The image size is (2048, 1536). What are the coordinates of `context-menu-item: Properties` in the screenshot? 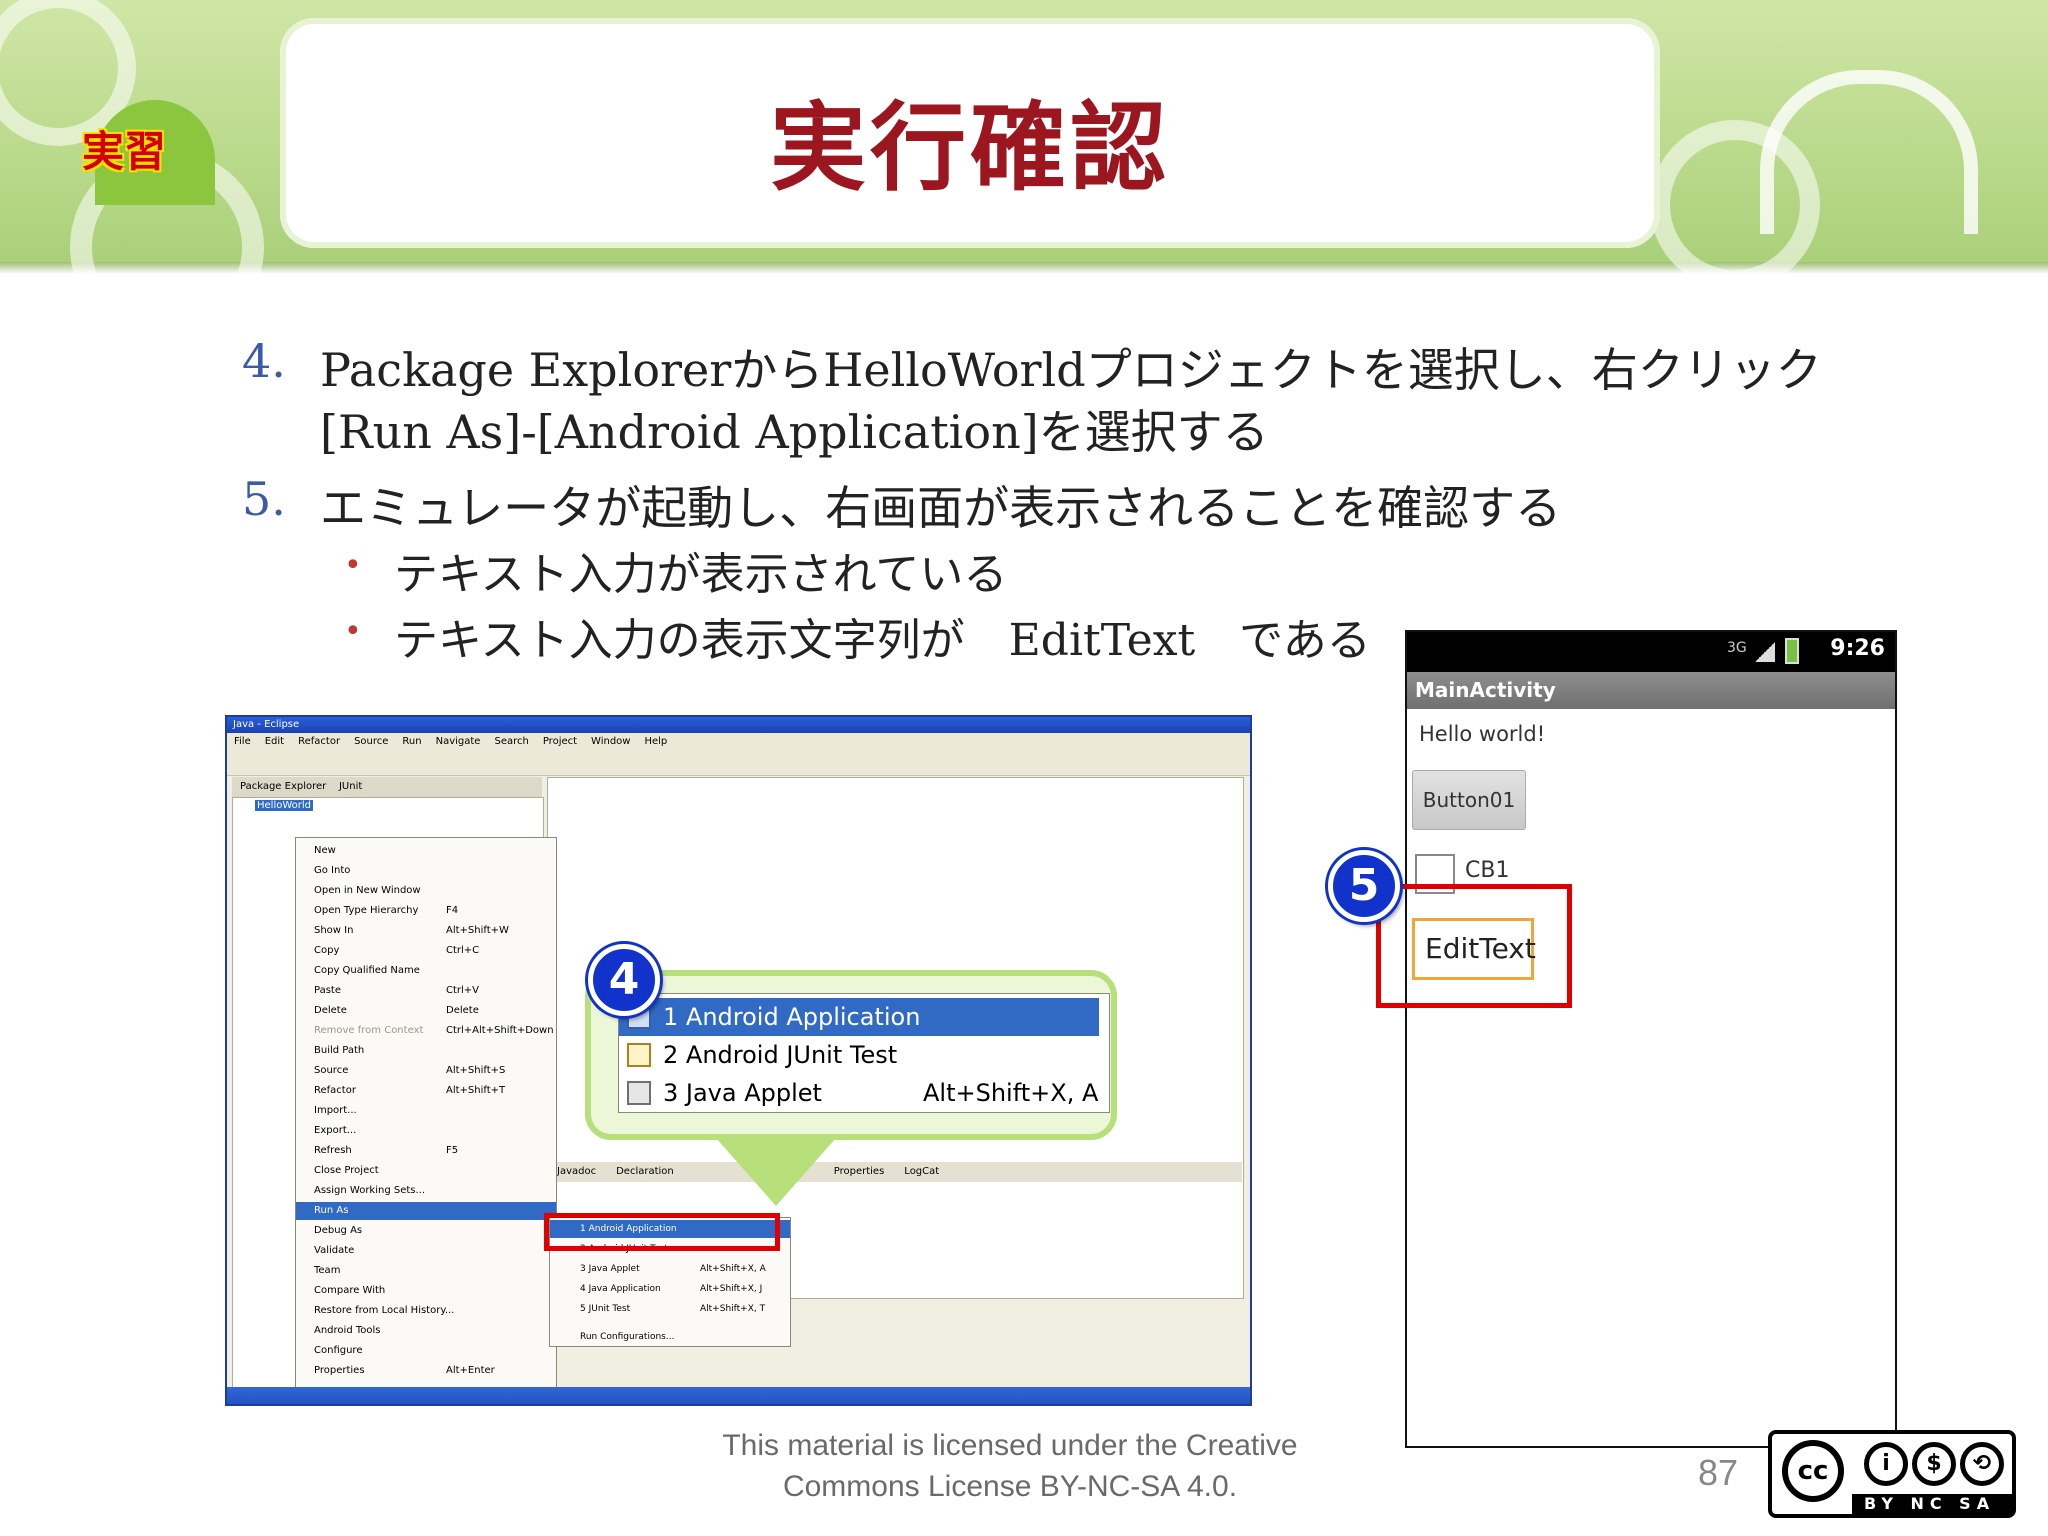 It's located at (426, 1371).